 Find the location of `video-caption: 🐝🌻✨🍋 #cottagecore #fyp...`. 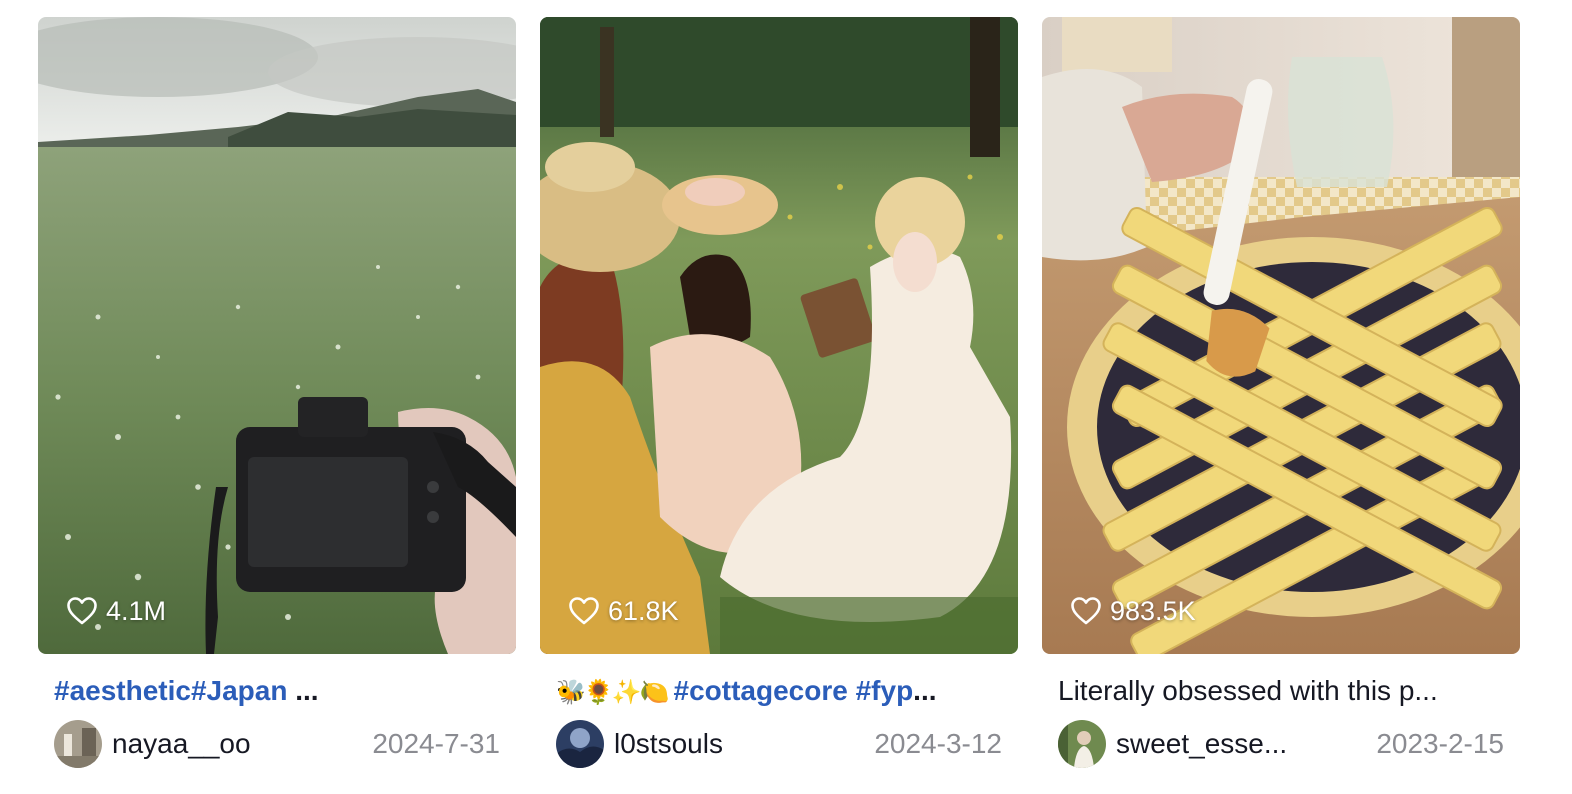

video-caption: 🐝🌻✨🍋 #cottagecore #fyp... is located at coordinates (781, 691).